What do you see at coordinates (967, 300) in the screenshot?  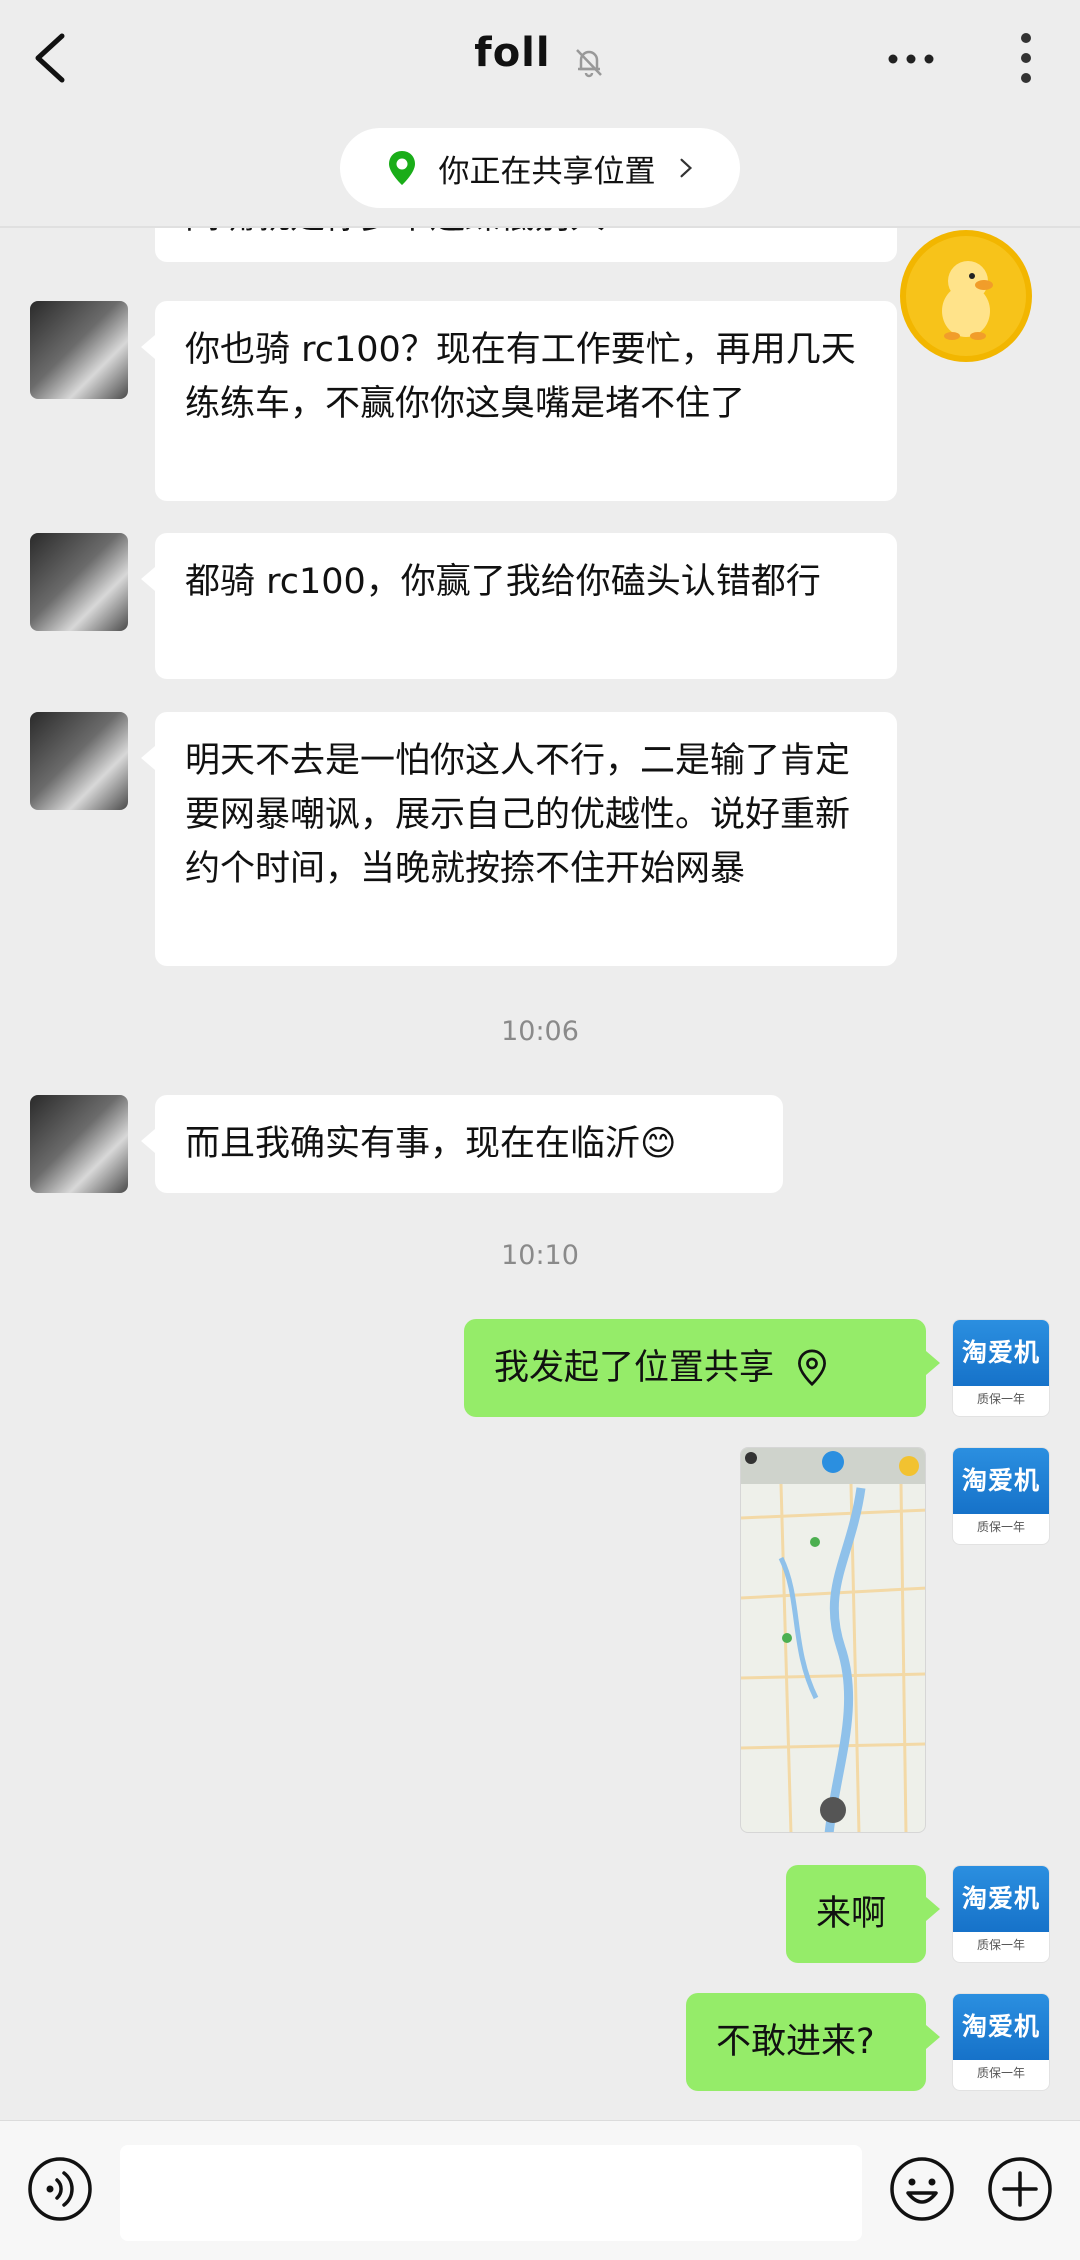 I see `duck-icon` at bounding box center [967, 300].